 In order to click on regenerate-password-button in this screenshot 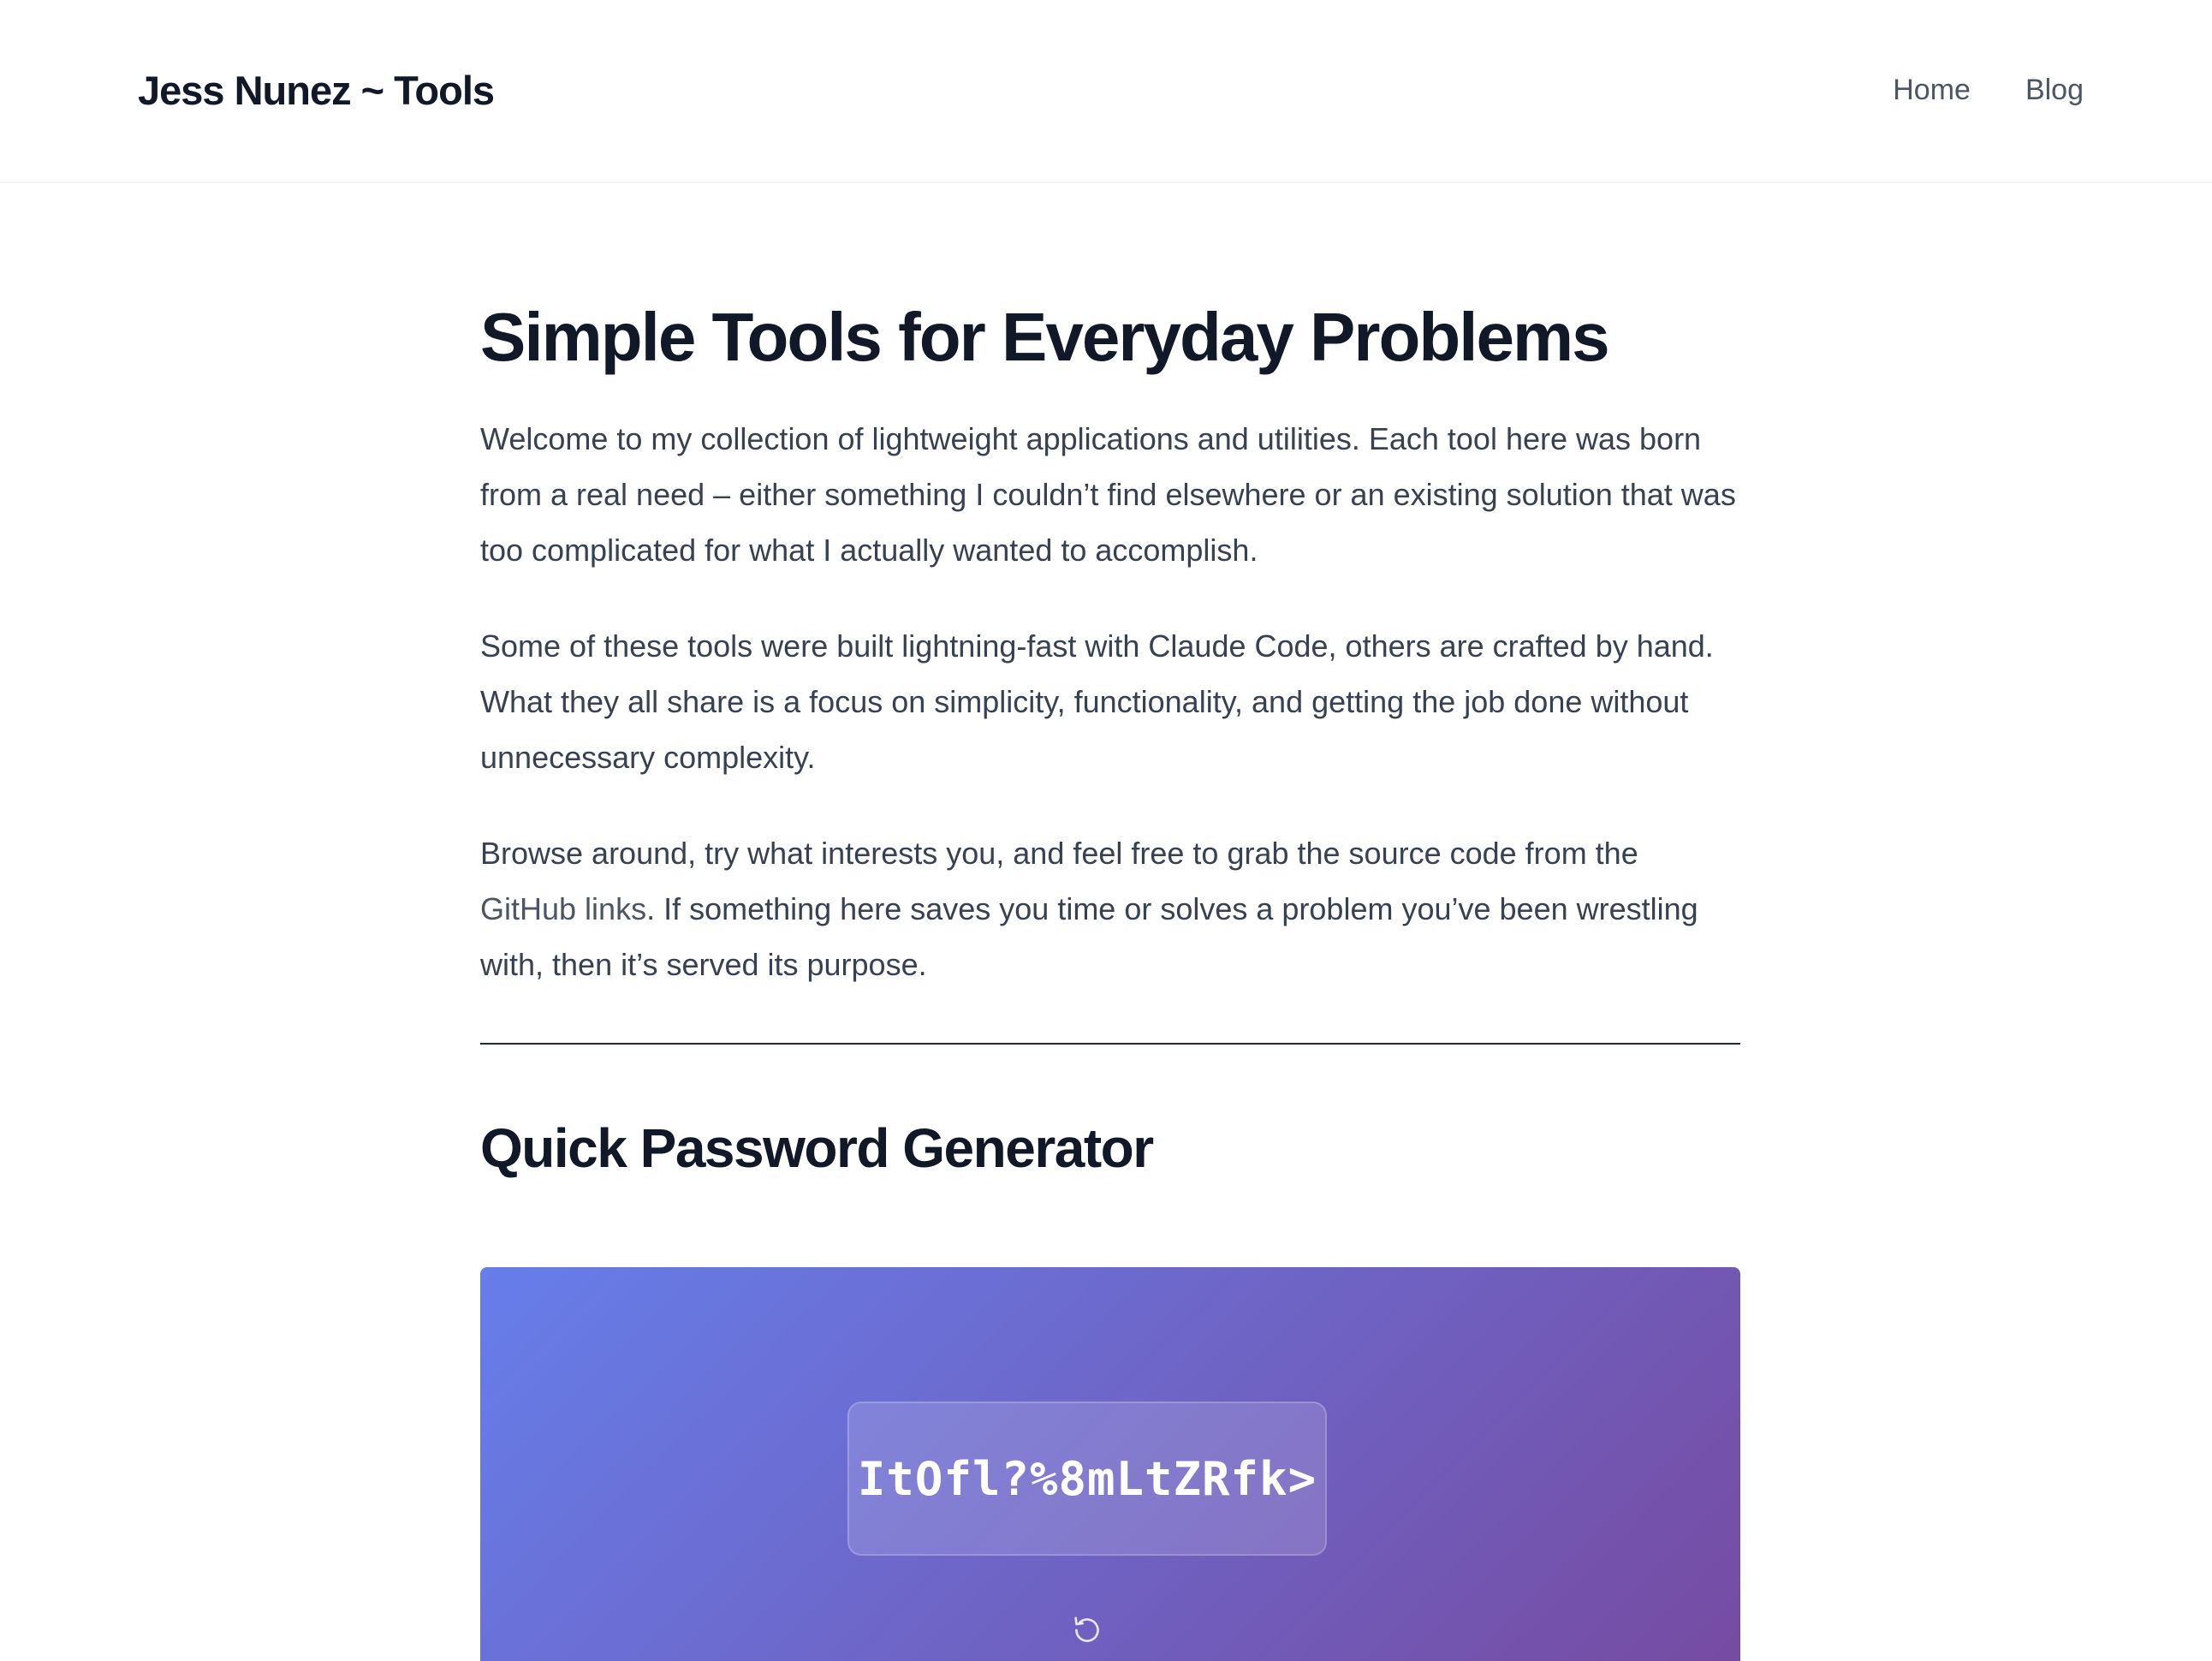, I will do `click(1087, 1630)`.